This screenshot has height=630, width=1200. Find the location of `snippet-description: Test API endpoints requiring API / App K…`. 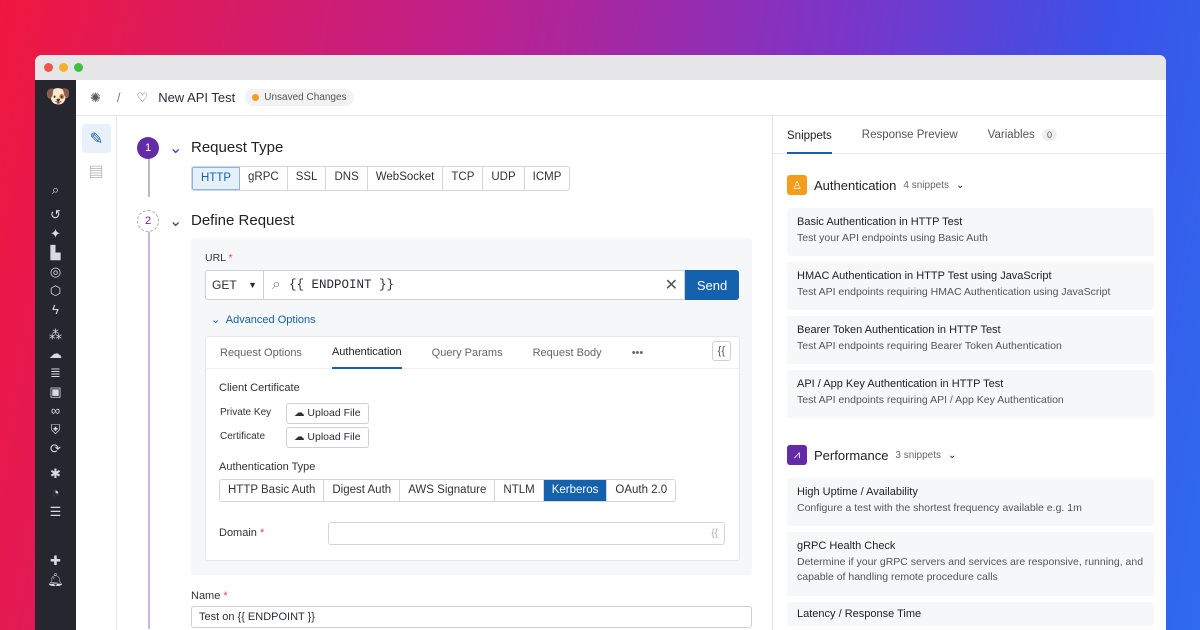

snippet-description: Test API endpoints requiring API / App K… is located at coordinates (930, 400).